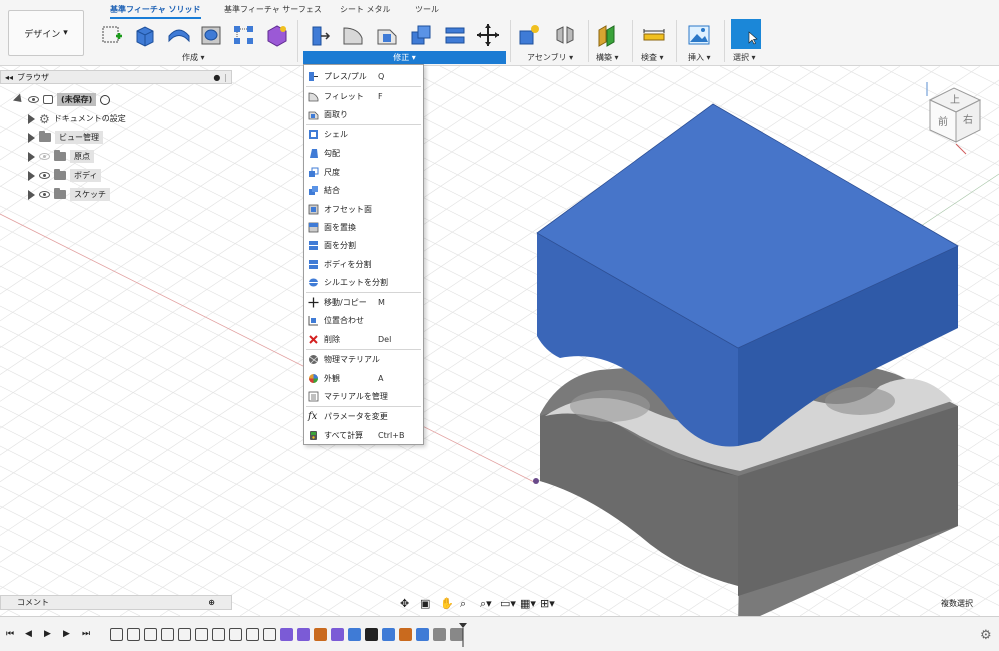 Image resolution: width=999 pixels, height=651 pixels. I want to click on menu-item-delete: 削除 Del, so click(363, 339).